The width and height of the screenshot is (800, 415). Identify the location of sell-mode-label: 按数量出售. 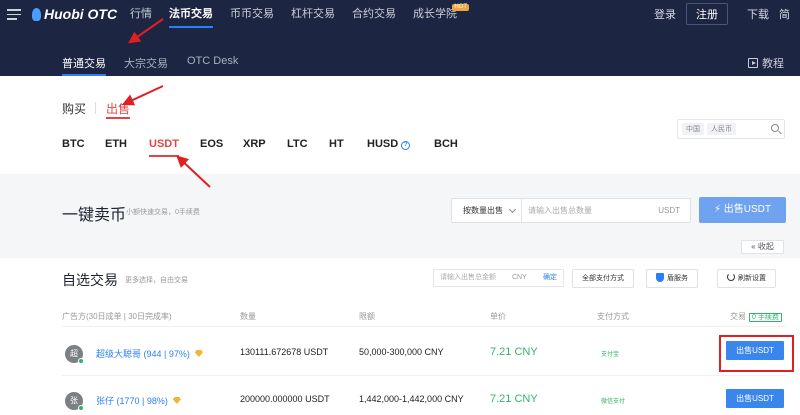
(483, 210).